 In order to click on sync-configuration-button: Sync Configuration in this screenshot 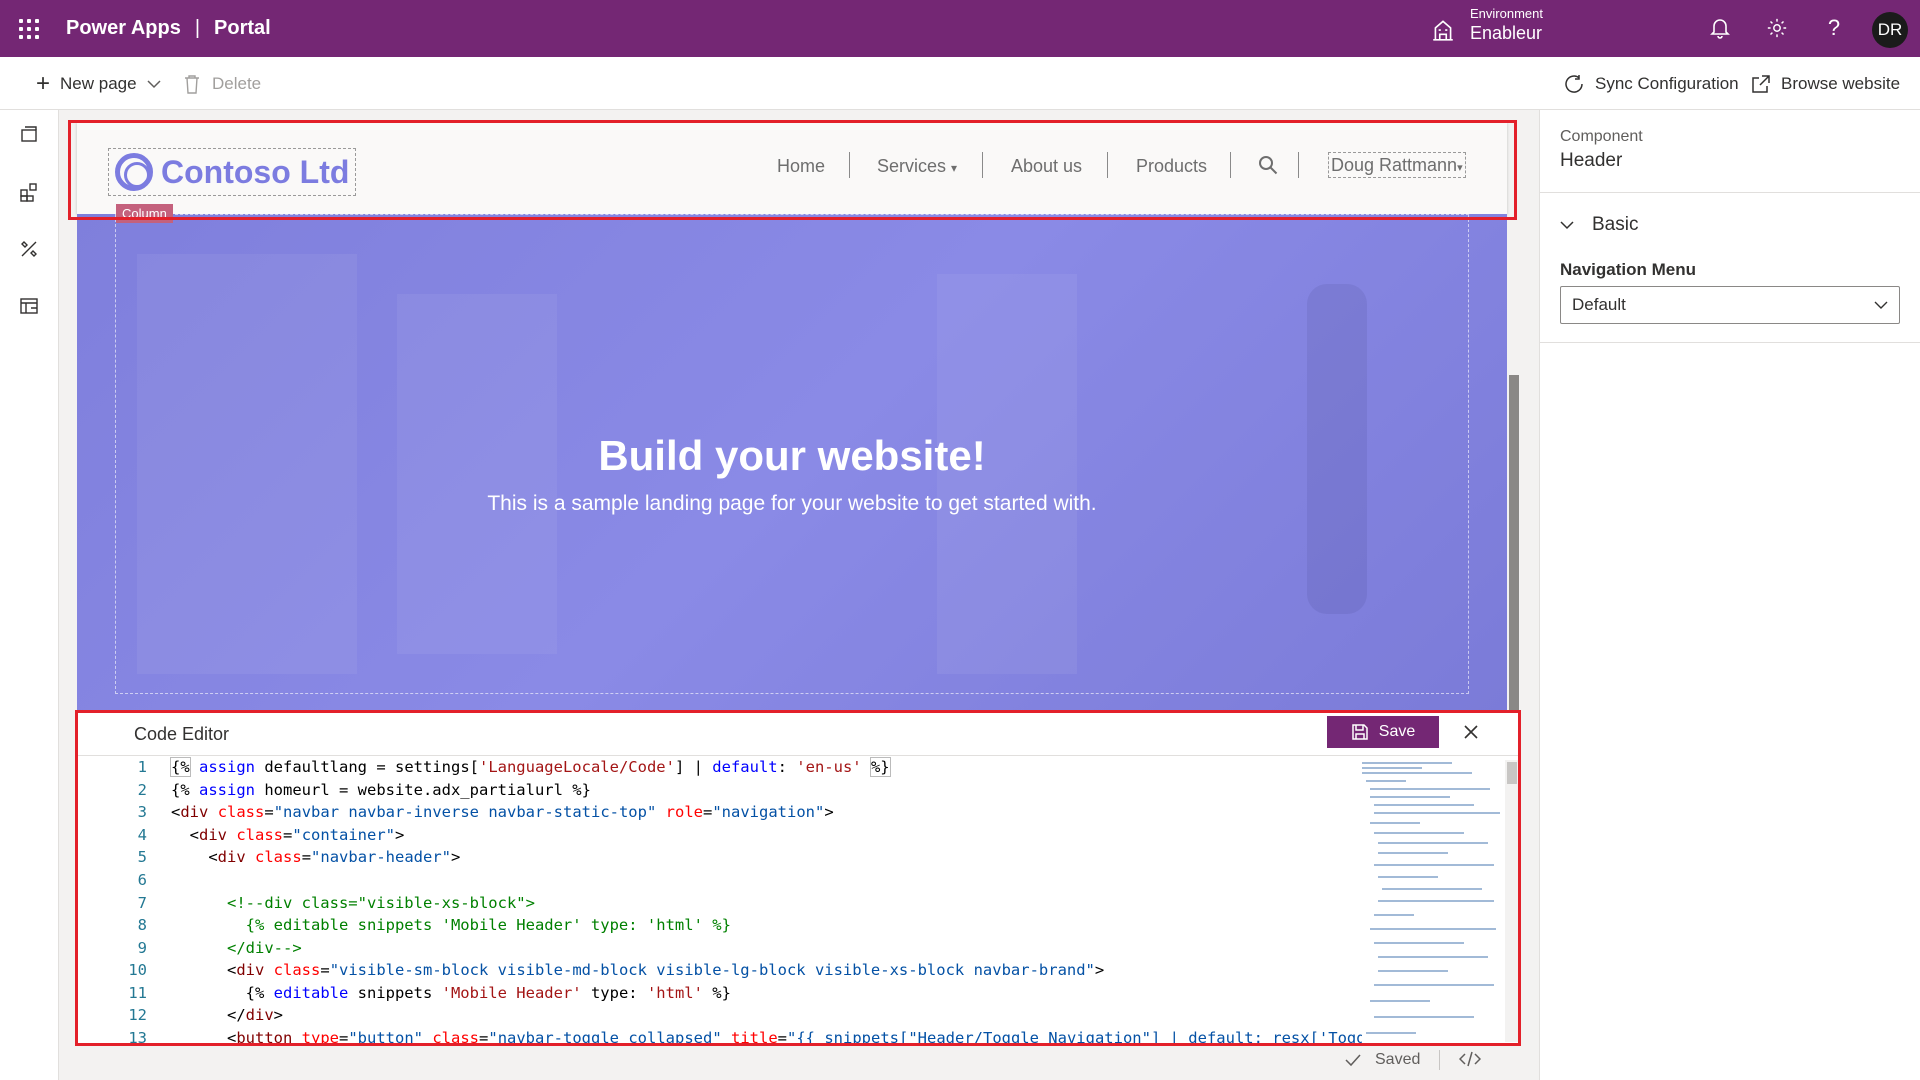, I will do `click(1651, 83)`.